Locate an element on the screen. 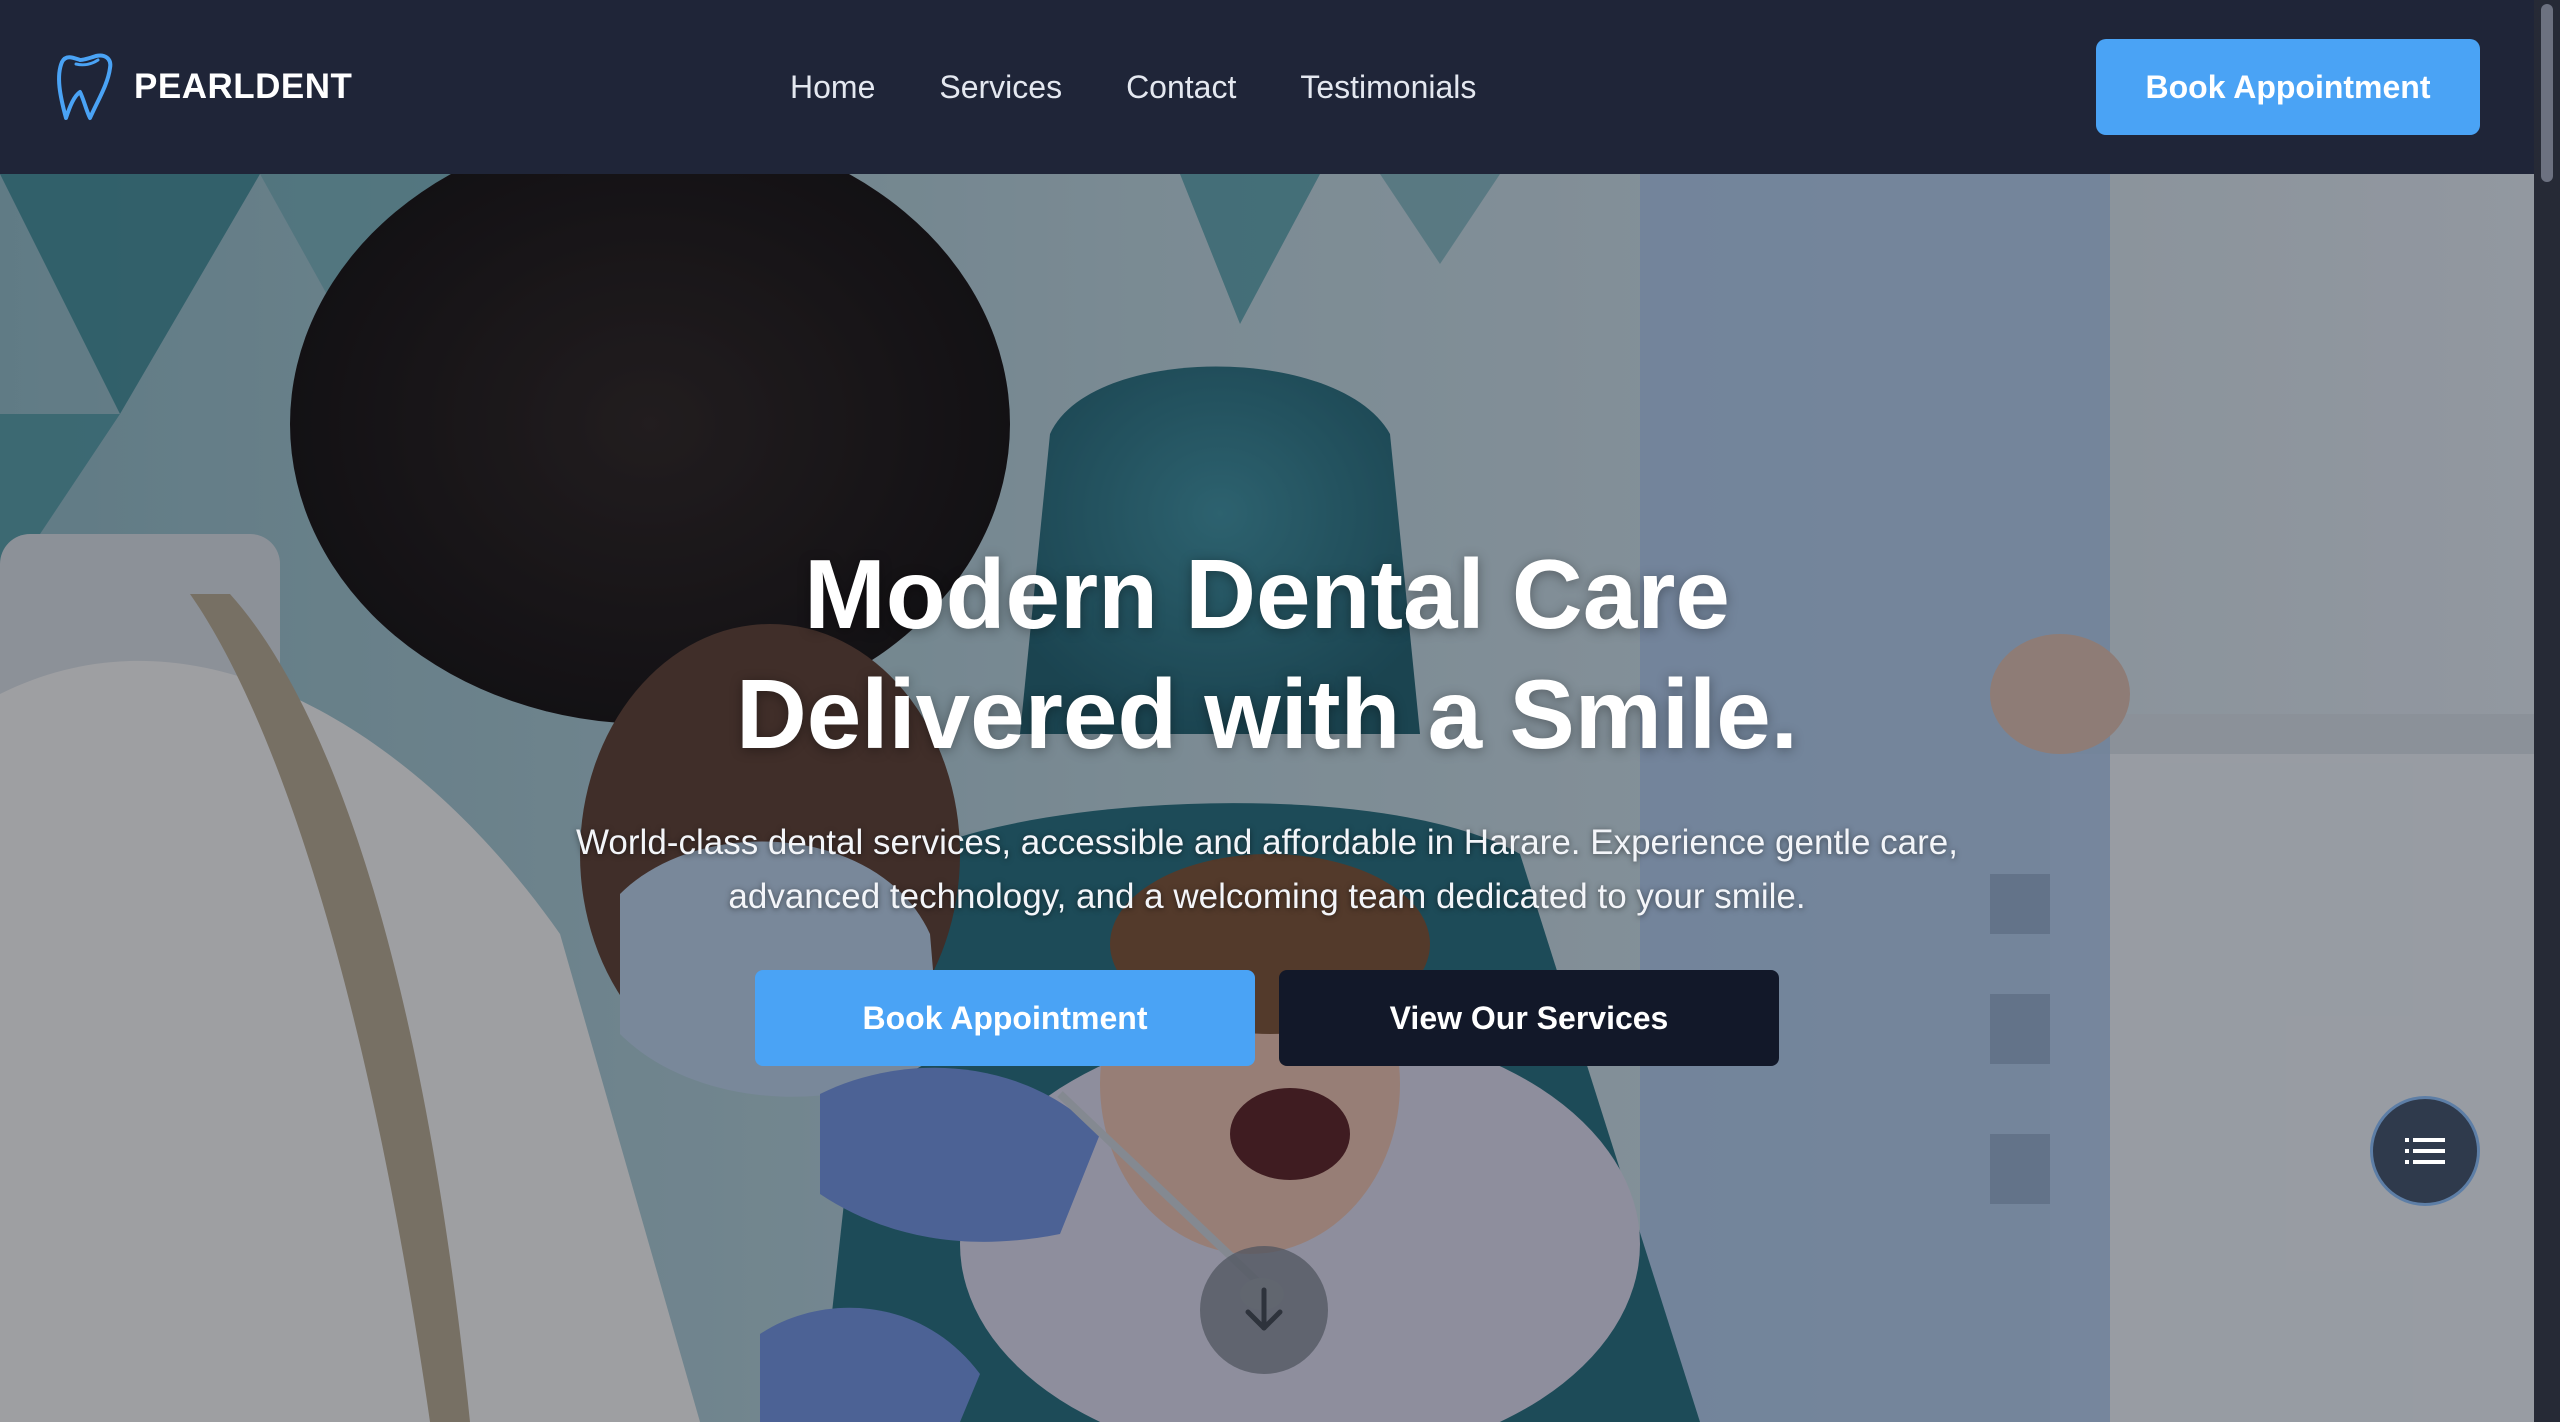 This screenshot has width=2560, height=1422. scroll-down-button is located at coordinates (1264, 1310).